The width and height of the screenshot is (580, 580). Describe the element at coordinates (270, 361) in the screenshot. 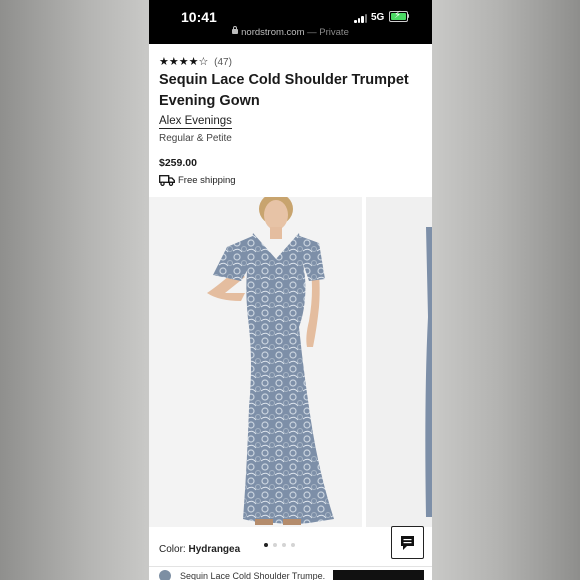

I see `dress-model-image` at that location.